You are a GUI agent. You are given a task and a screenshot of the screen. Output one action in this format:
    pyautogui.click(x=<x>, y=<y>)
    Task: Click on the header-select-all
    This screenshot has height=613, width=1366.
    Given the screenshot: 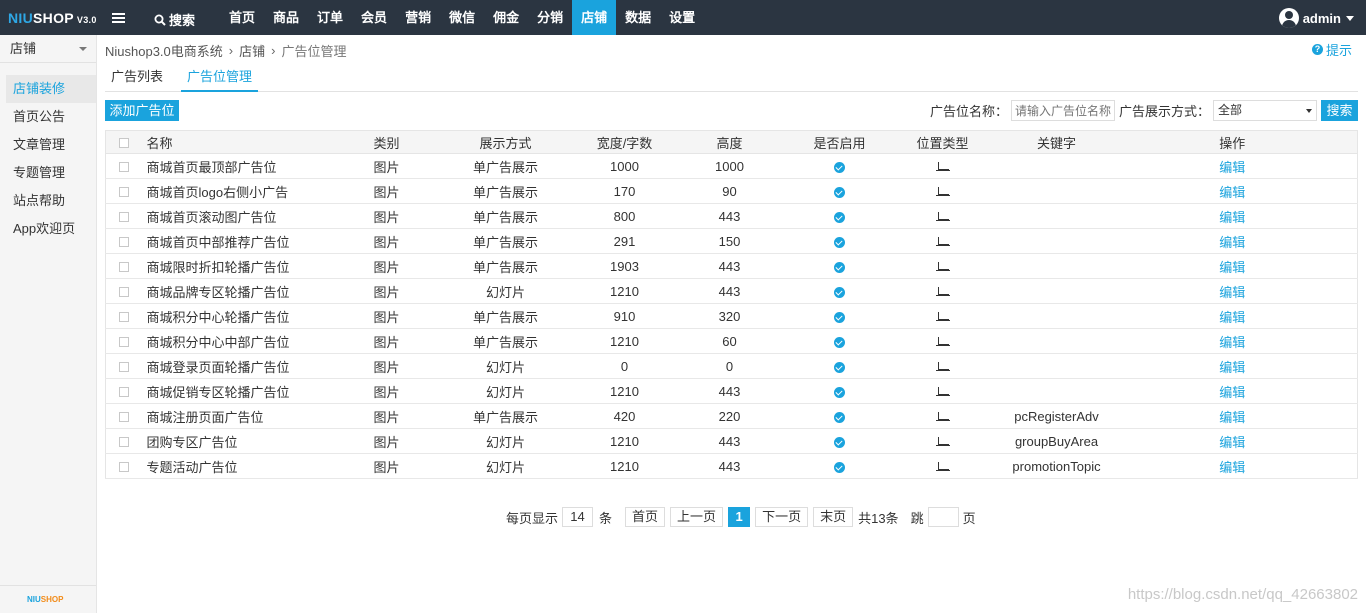 What is the action you would take?
    pyautogui.click(x=123, y=142)
    